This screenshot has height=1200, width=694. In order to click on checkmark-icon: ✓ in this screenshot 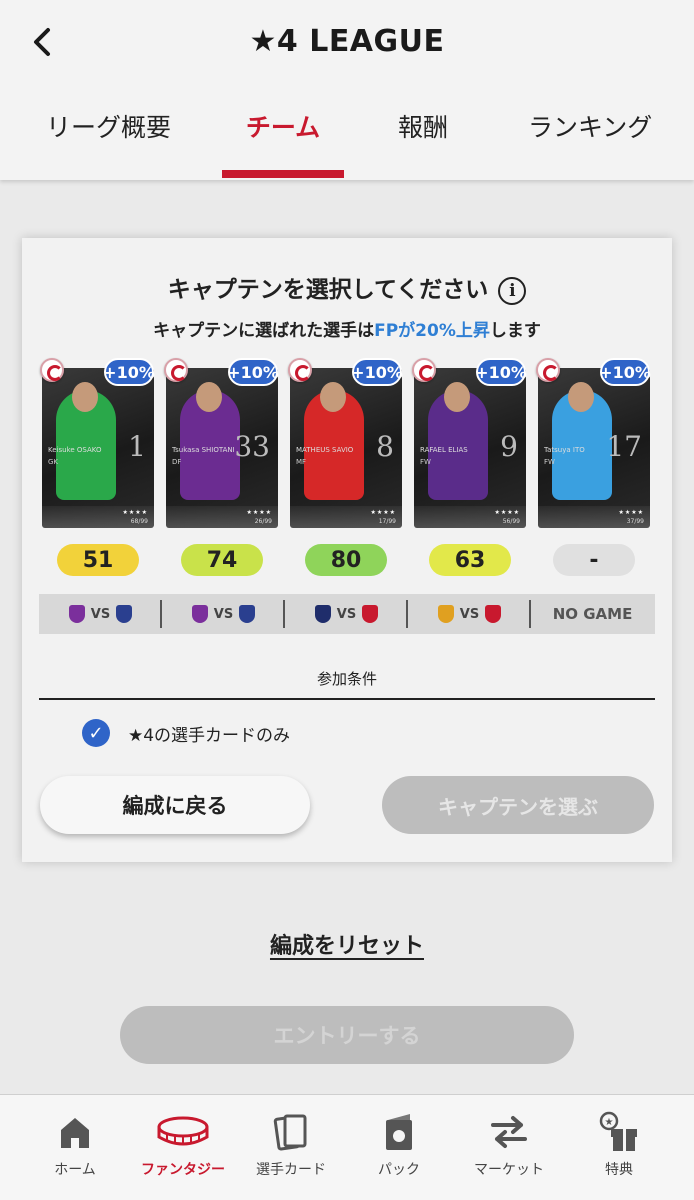, I will do `click(96, 733)`.